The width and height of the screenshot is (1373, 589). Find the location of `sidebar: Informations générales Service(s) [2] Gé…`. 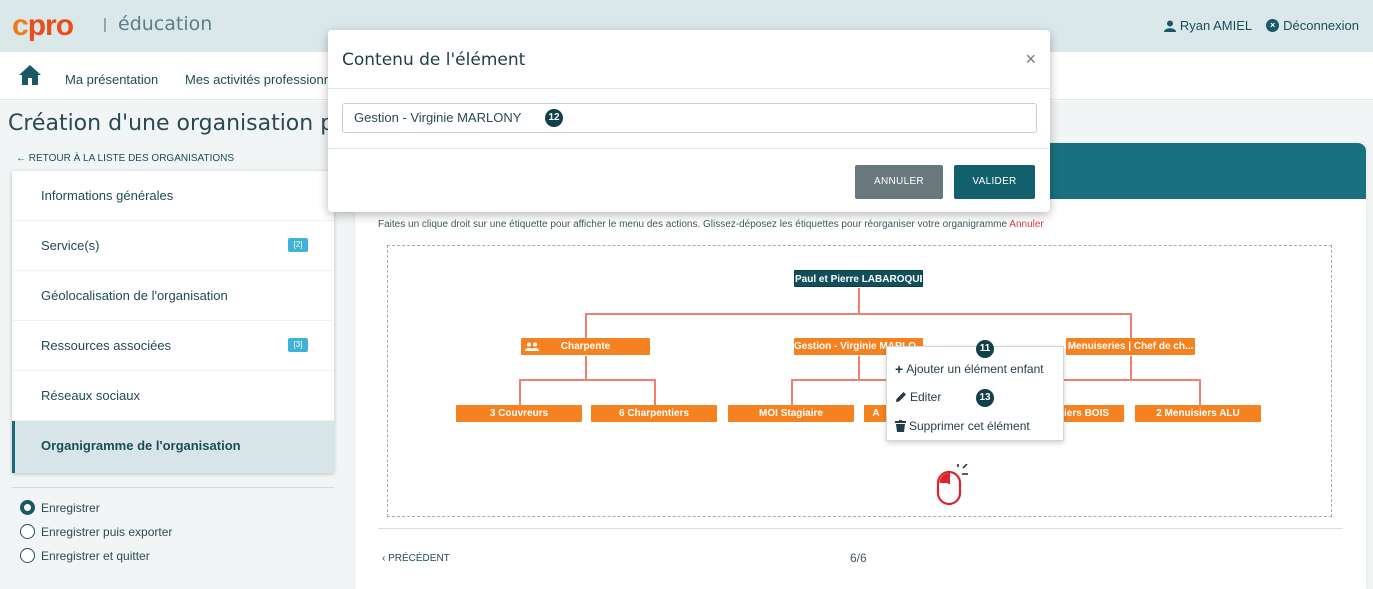

sidebar: Informations générales Service(s) [2] Gé… is located at coordinates (173, 322).